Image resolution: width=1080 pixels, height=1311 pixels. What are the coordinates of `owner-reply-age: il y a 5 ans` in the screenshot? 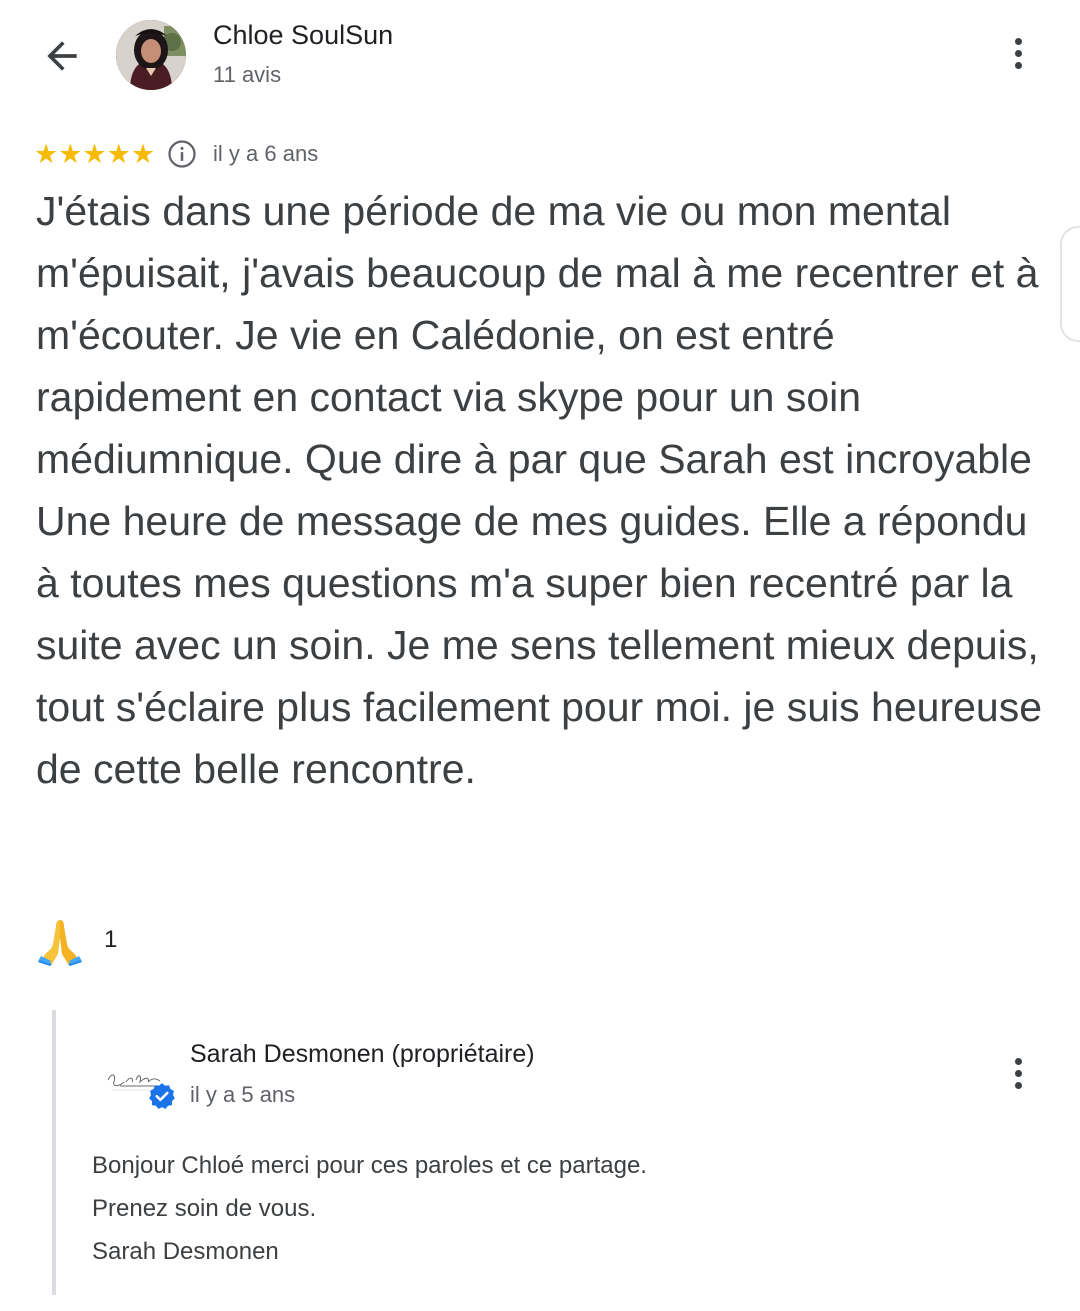 It's located at (243, 1094).